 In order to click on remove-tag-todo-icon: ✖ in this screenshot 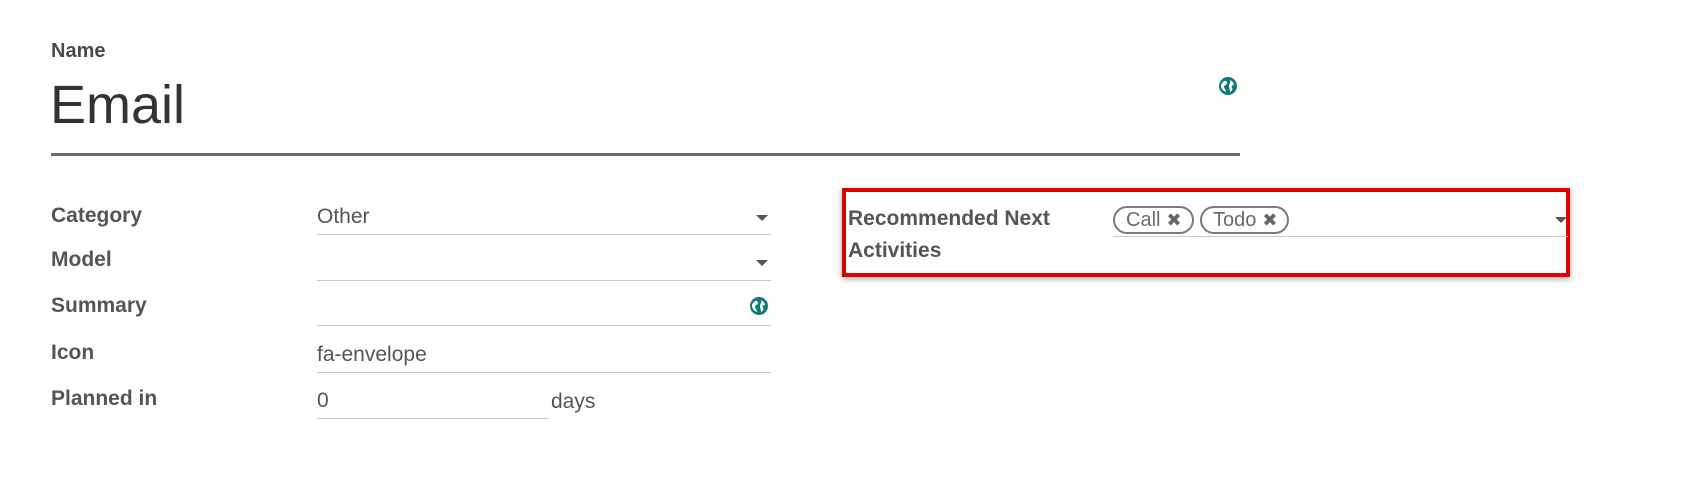, I will do `click(1269, 220)`.